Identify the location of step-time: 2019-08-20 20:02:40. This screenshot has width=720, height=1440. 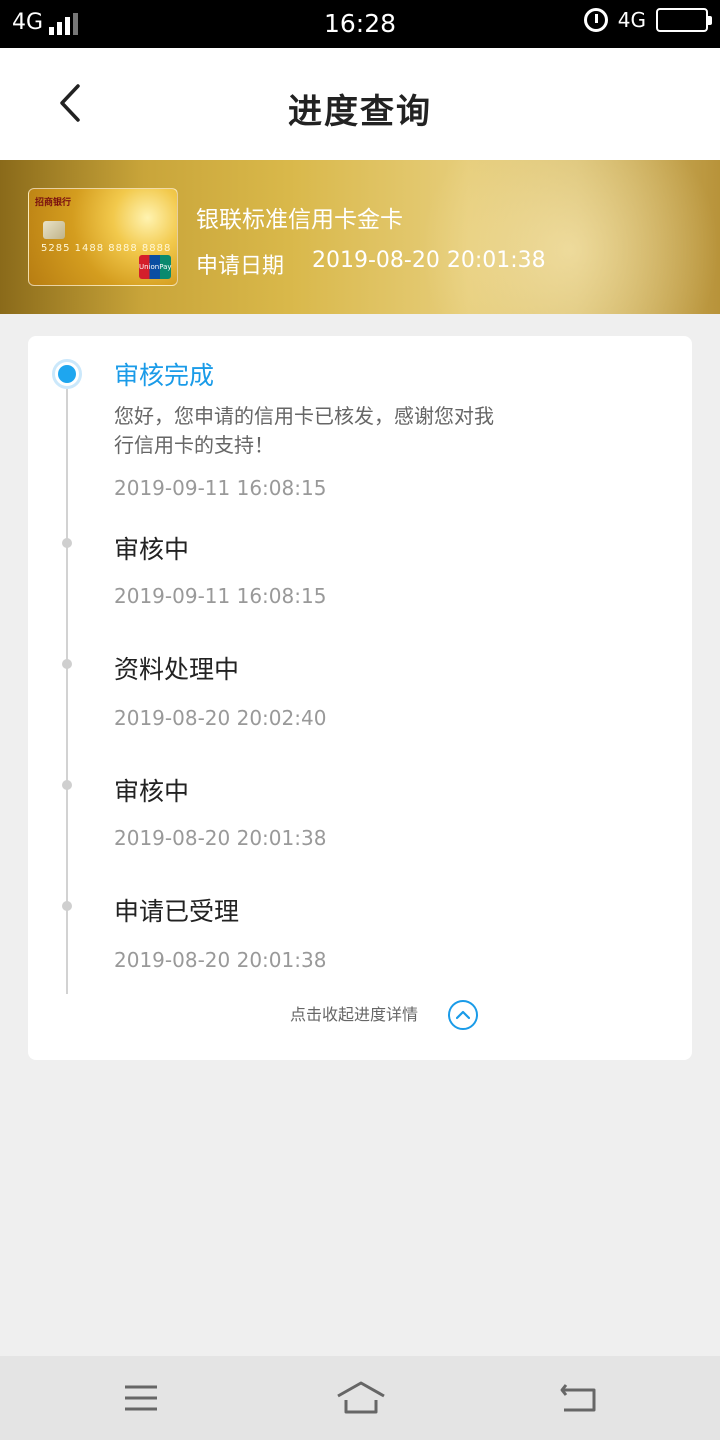
(220, 718).